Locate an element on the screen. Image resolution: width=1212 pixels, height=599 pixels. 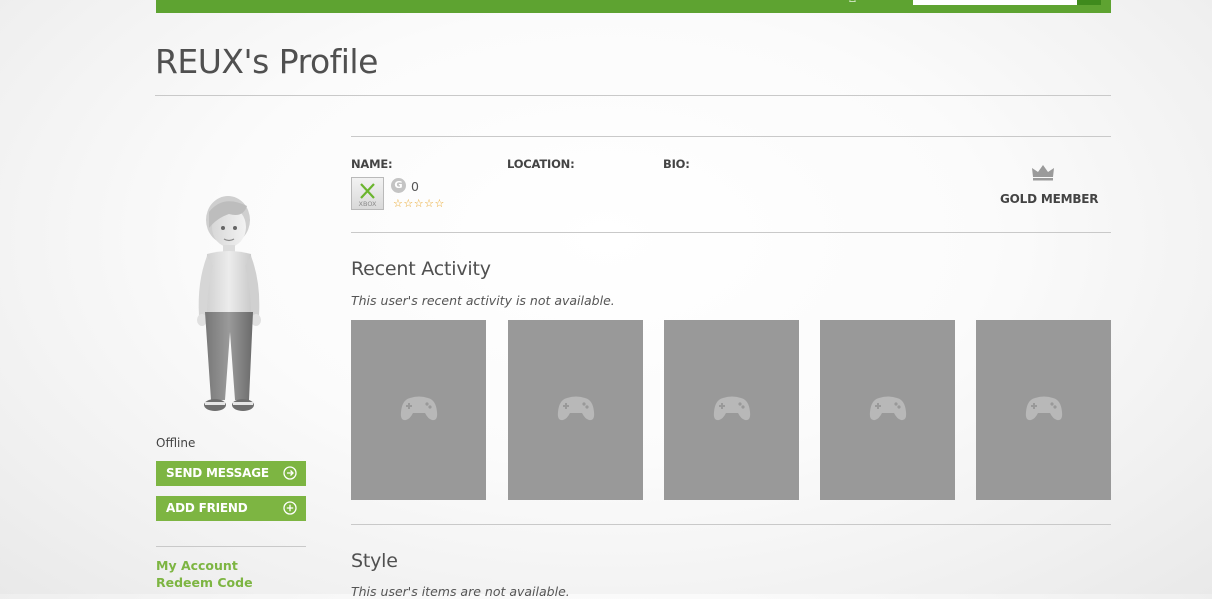
top-nav-bar: ♙ is located at coordinates (633, 6).